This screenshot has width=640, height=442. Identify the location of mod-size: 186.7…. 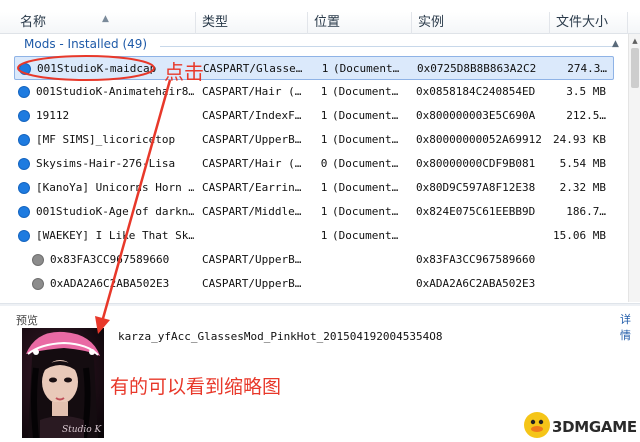
(586, 211).